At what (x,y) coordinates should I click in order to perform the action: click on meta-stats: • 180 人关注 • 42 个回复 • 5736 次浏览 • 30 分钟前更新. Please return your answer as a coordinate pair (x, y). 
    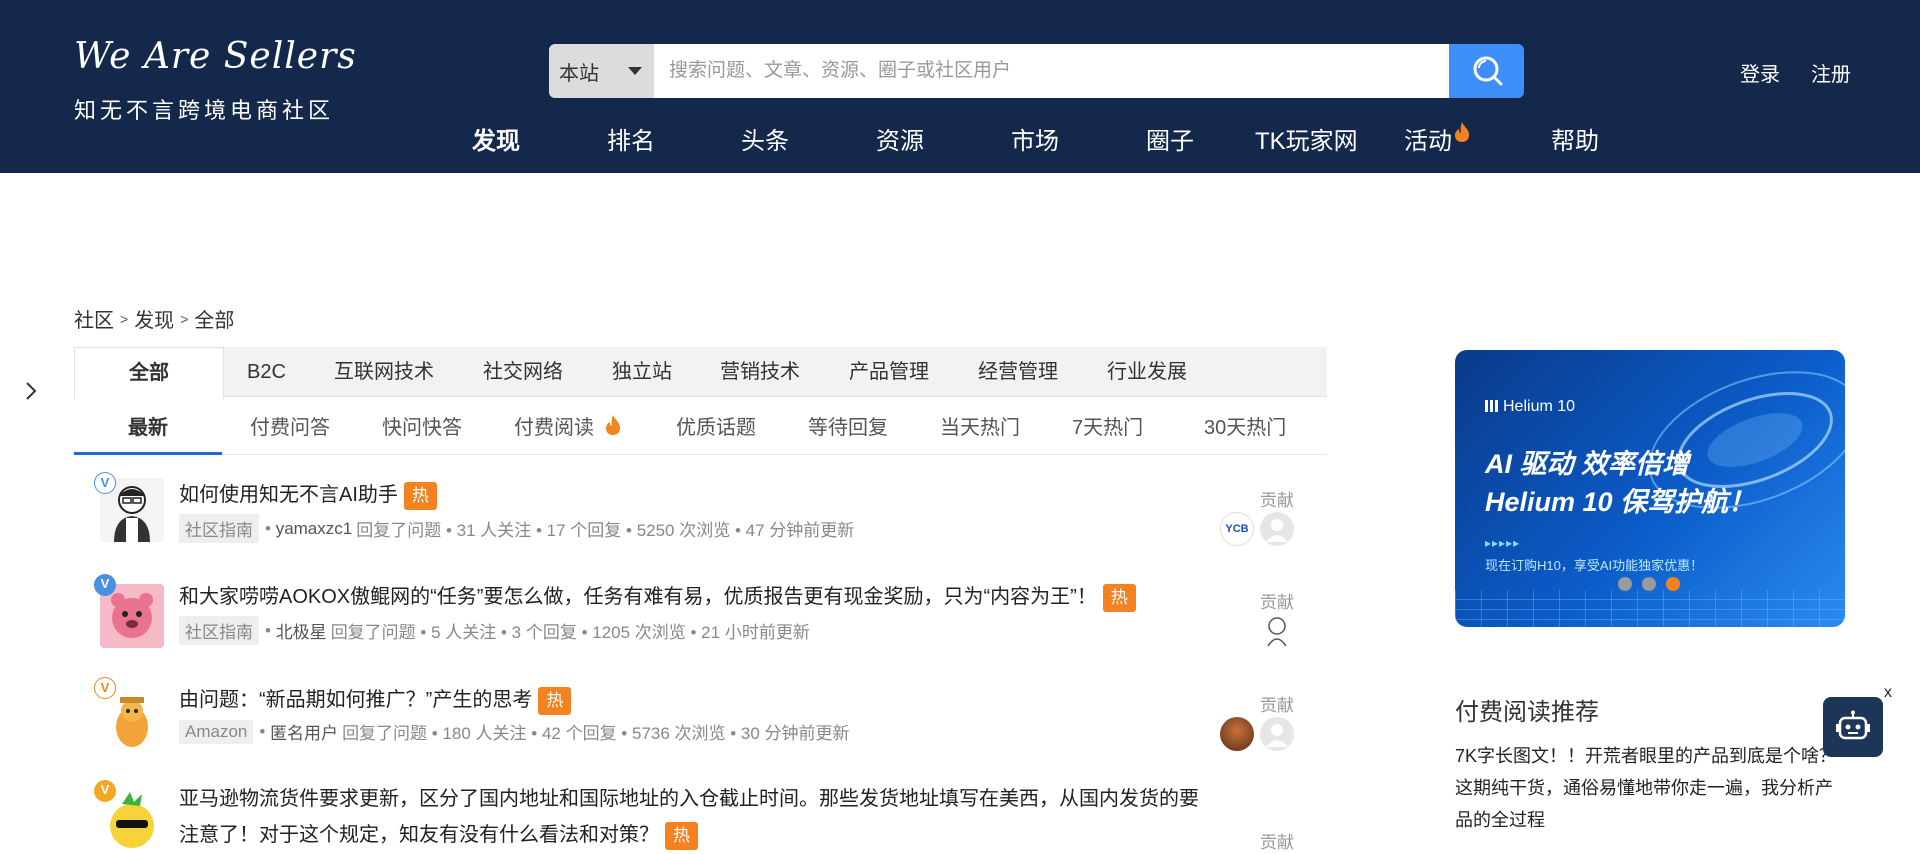
    Looking at the image, I should click on (640, 733).